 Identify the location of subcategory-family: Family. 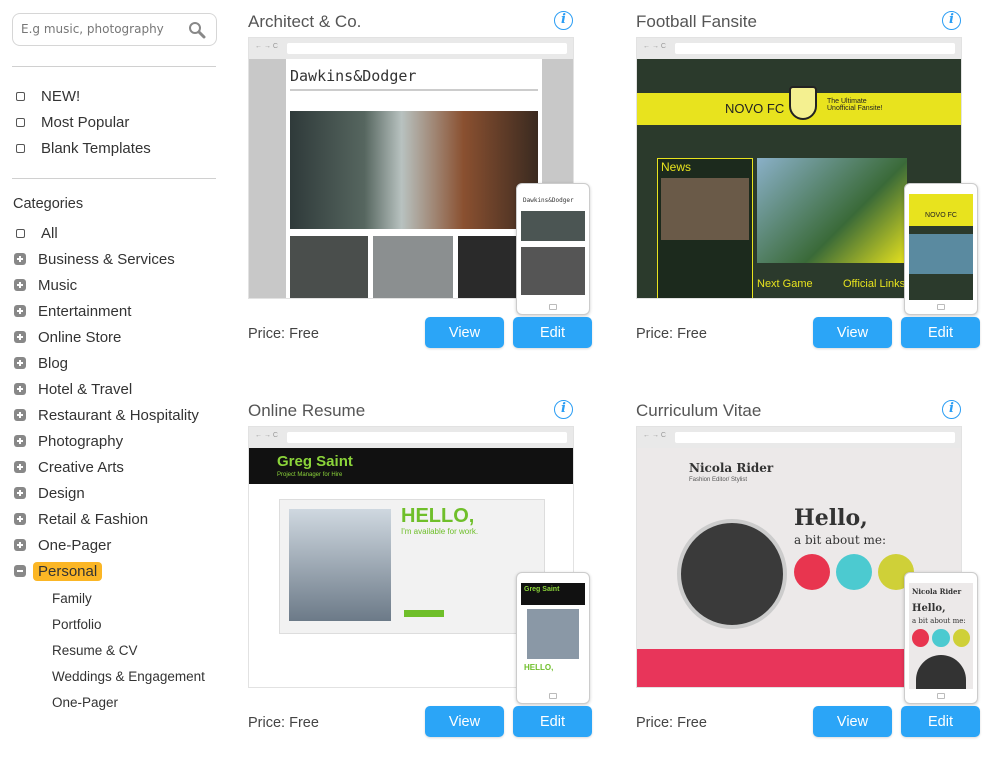
(72, 598).